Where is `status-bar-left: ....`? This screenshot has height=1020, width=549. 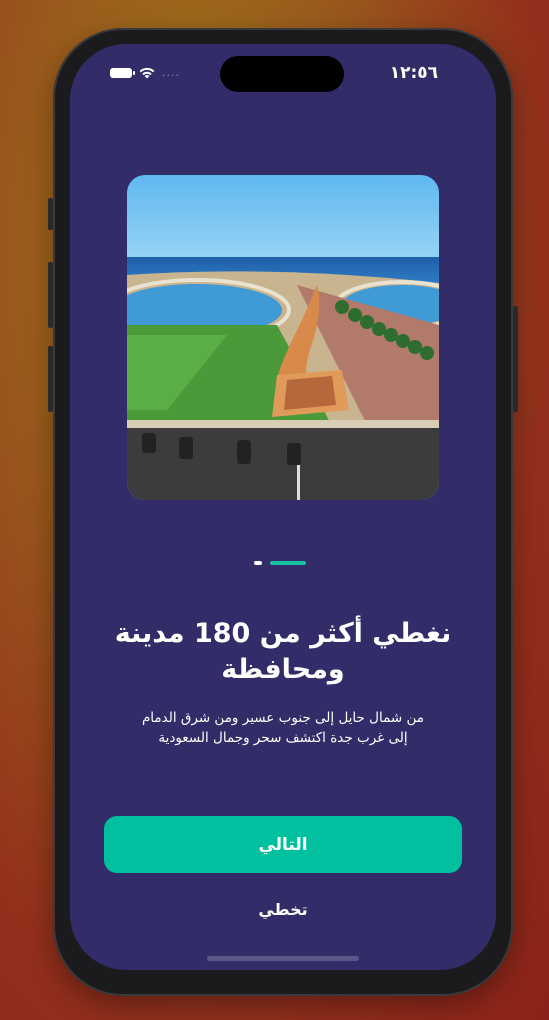 status-bar-left: .... is located at coordinates (145, 72).